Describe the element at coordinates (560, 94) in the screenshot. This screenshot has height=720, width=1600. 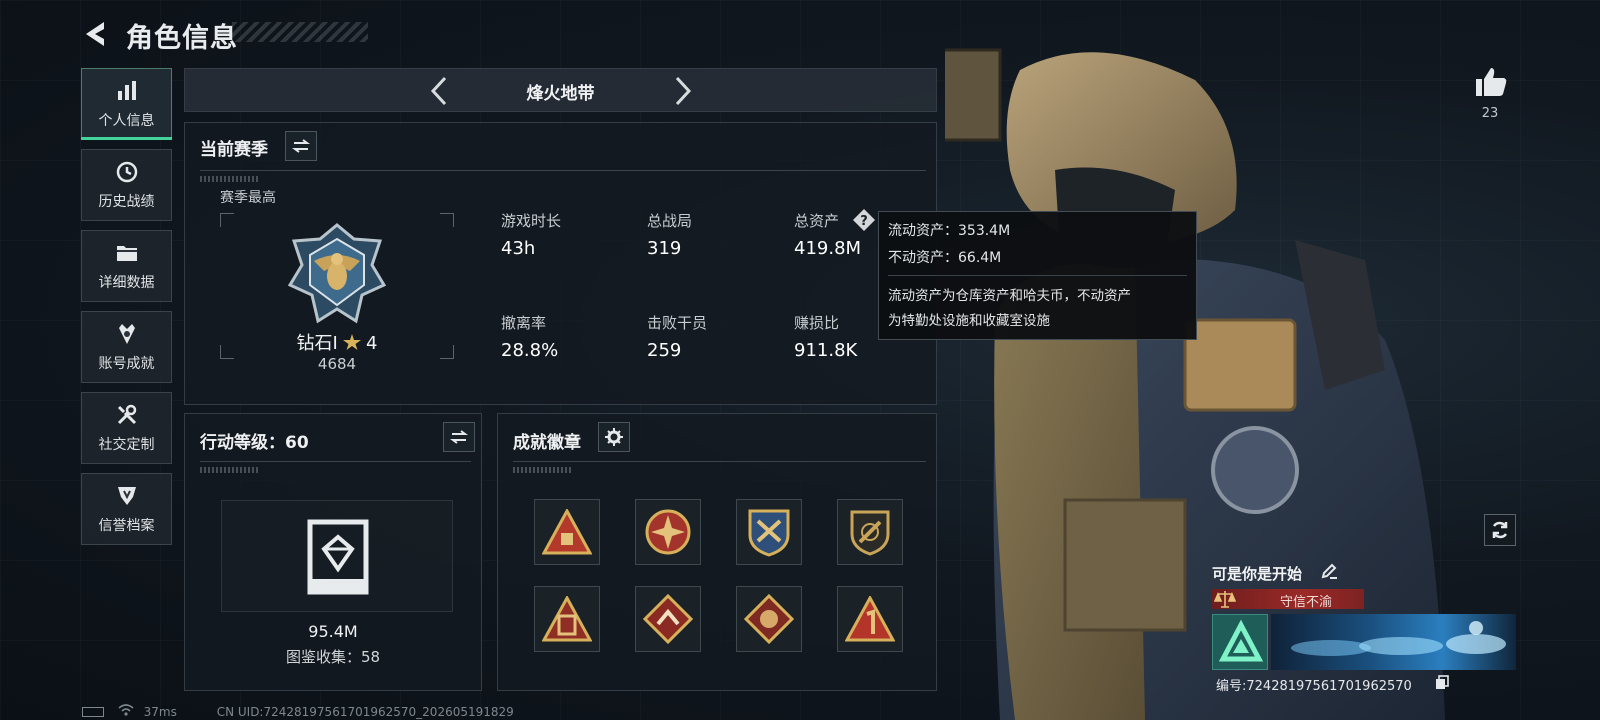
I see `mode-title: 烽火地带` at that location.